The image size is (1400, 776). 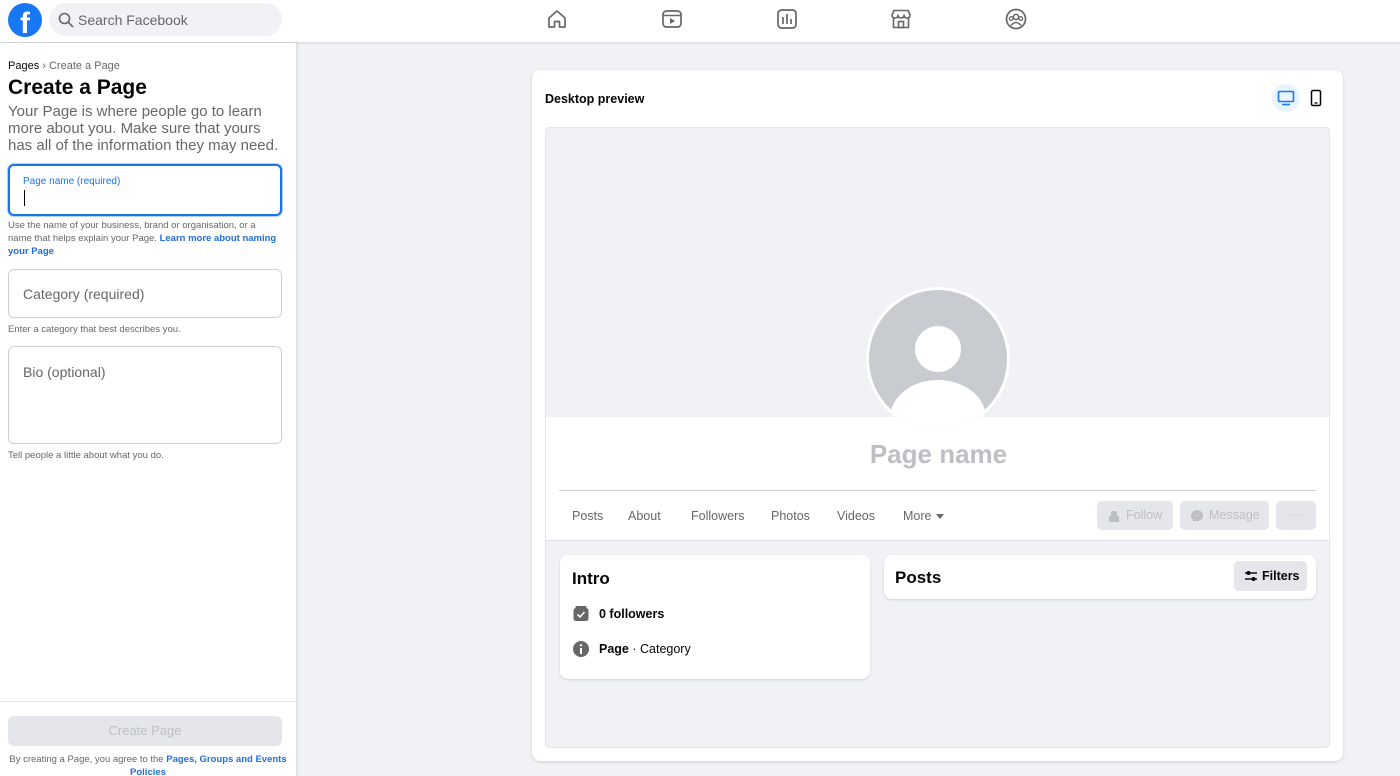 What do you see at coordinates (790, 516) in the screenshot?
I see `tab-photos: Photos` at bounding box center [790, 516].